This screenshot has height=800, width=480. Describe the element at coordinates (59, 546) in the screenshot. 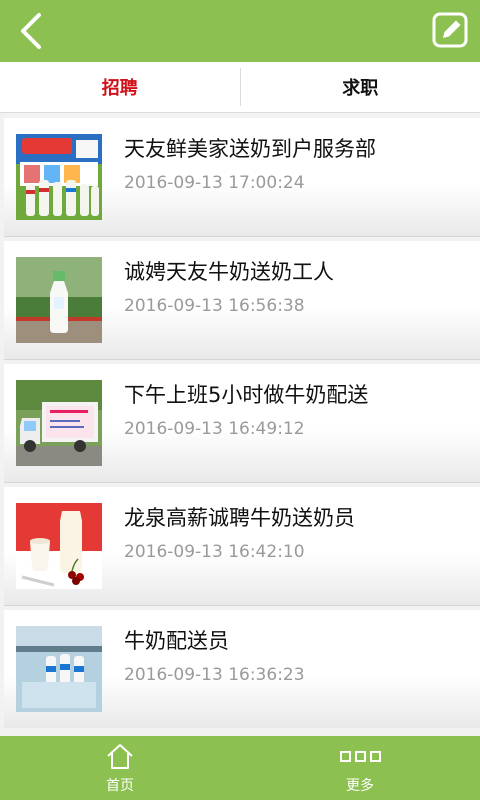

I see `yogurt-cherries-thumbnail` at that location.